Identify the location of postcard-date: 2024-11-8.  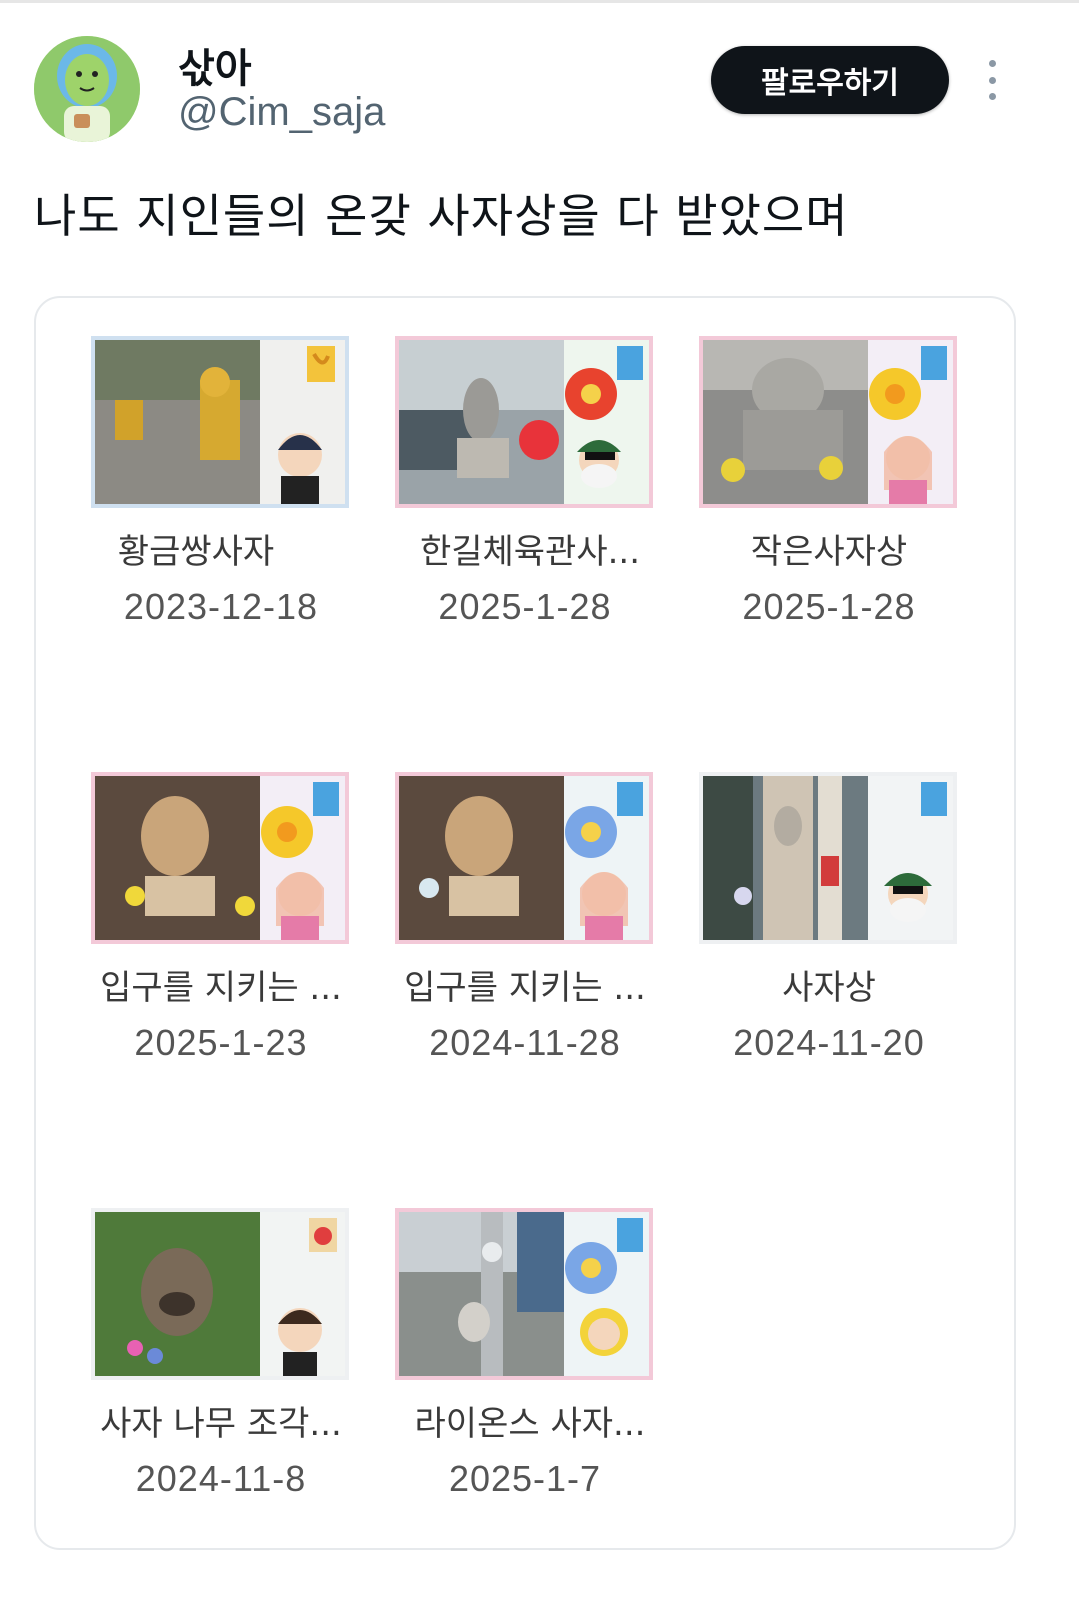
(221, 1478).